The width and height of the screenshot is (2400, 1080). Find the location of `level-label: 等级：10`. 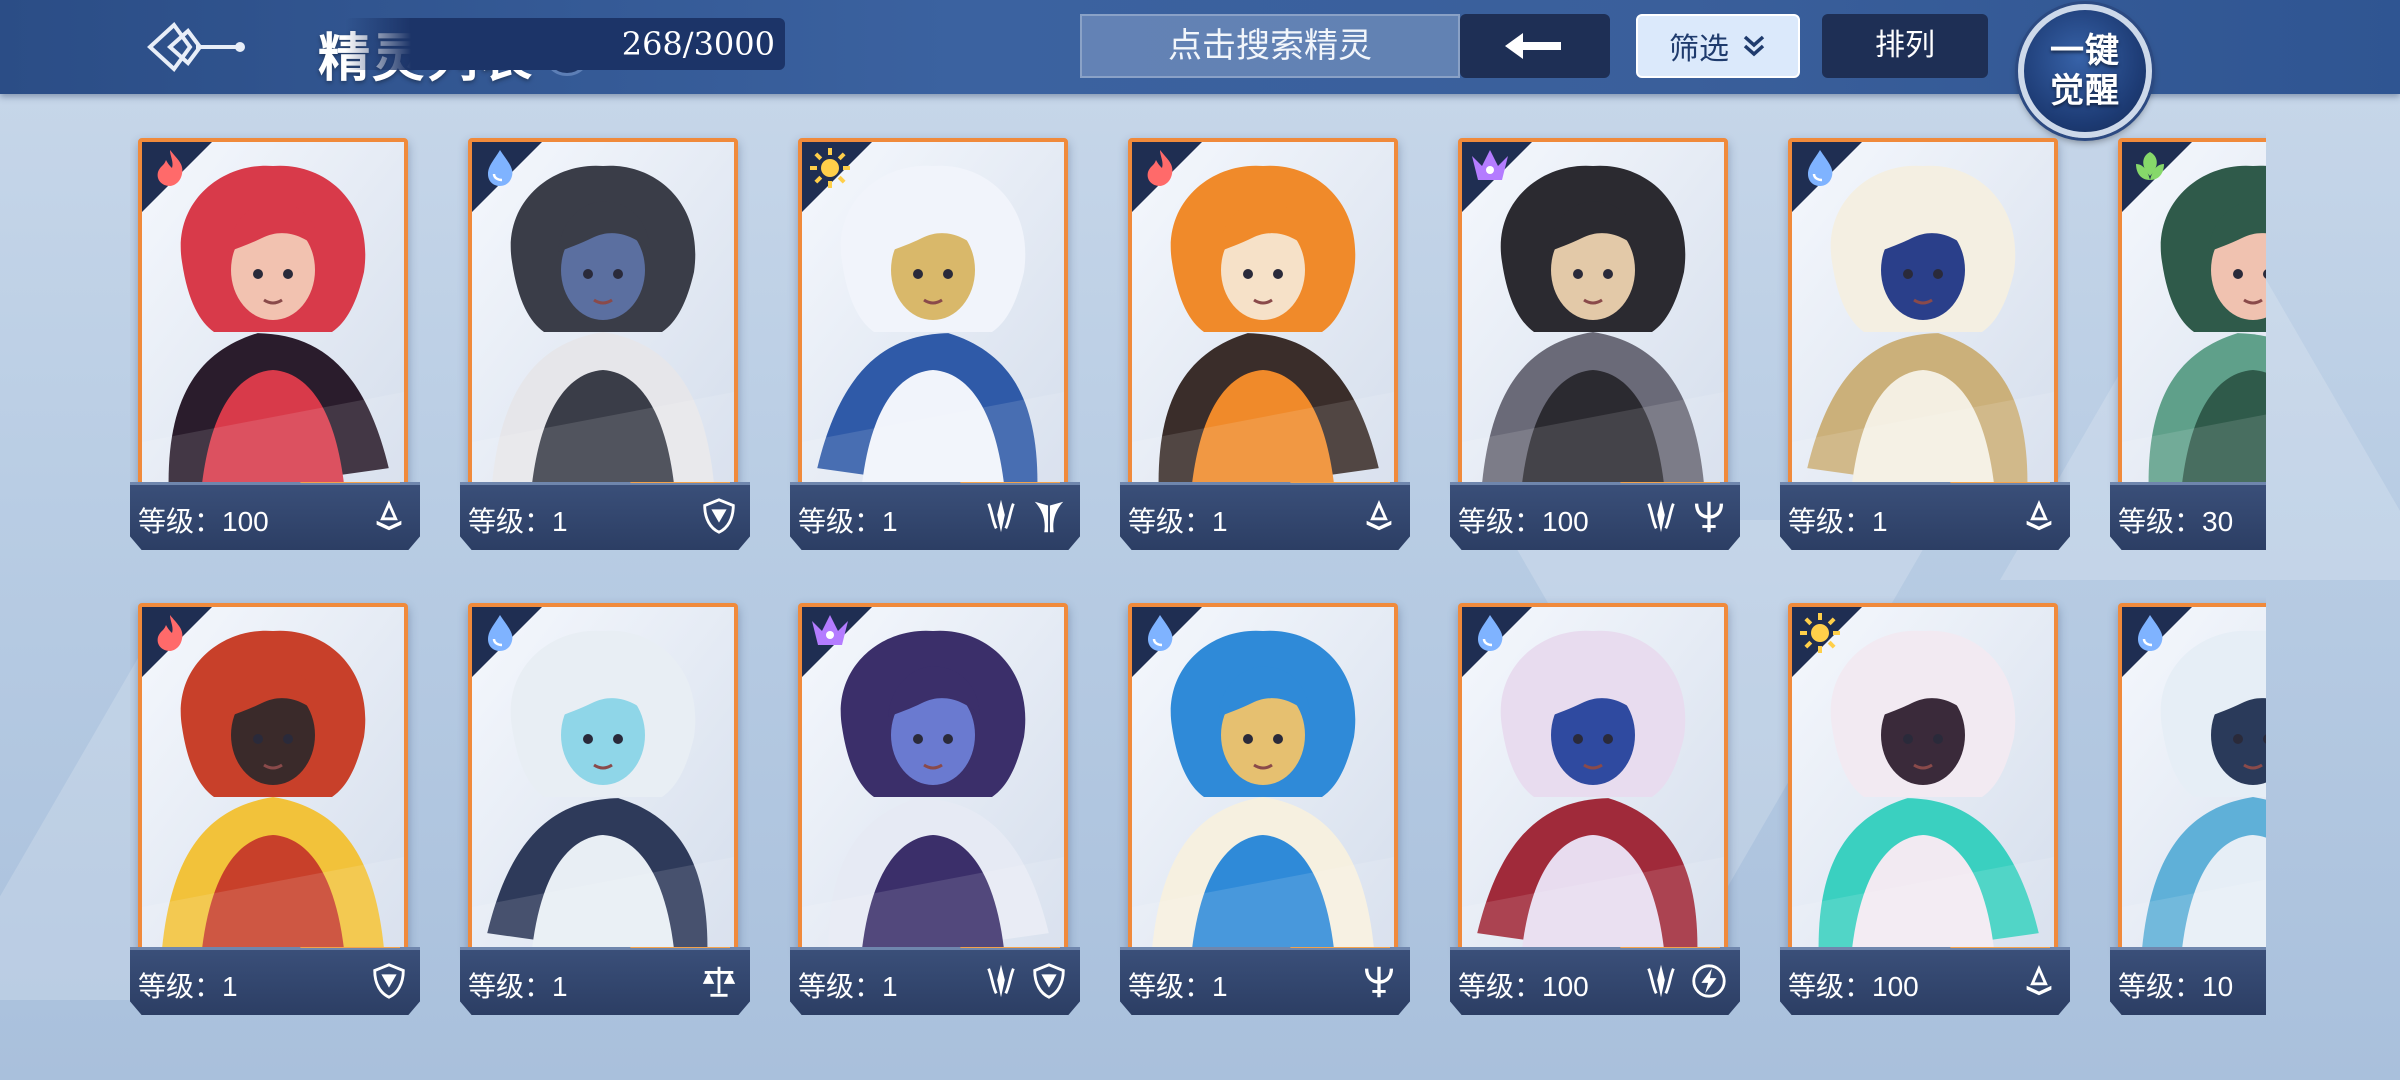

level-label: 等级：10 is located at coordinates (2176, 986).